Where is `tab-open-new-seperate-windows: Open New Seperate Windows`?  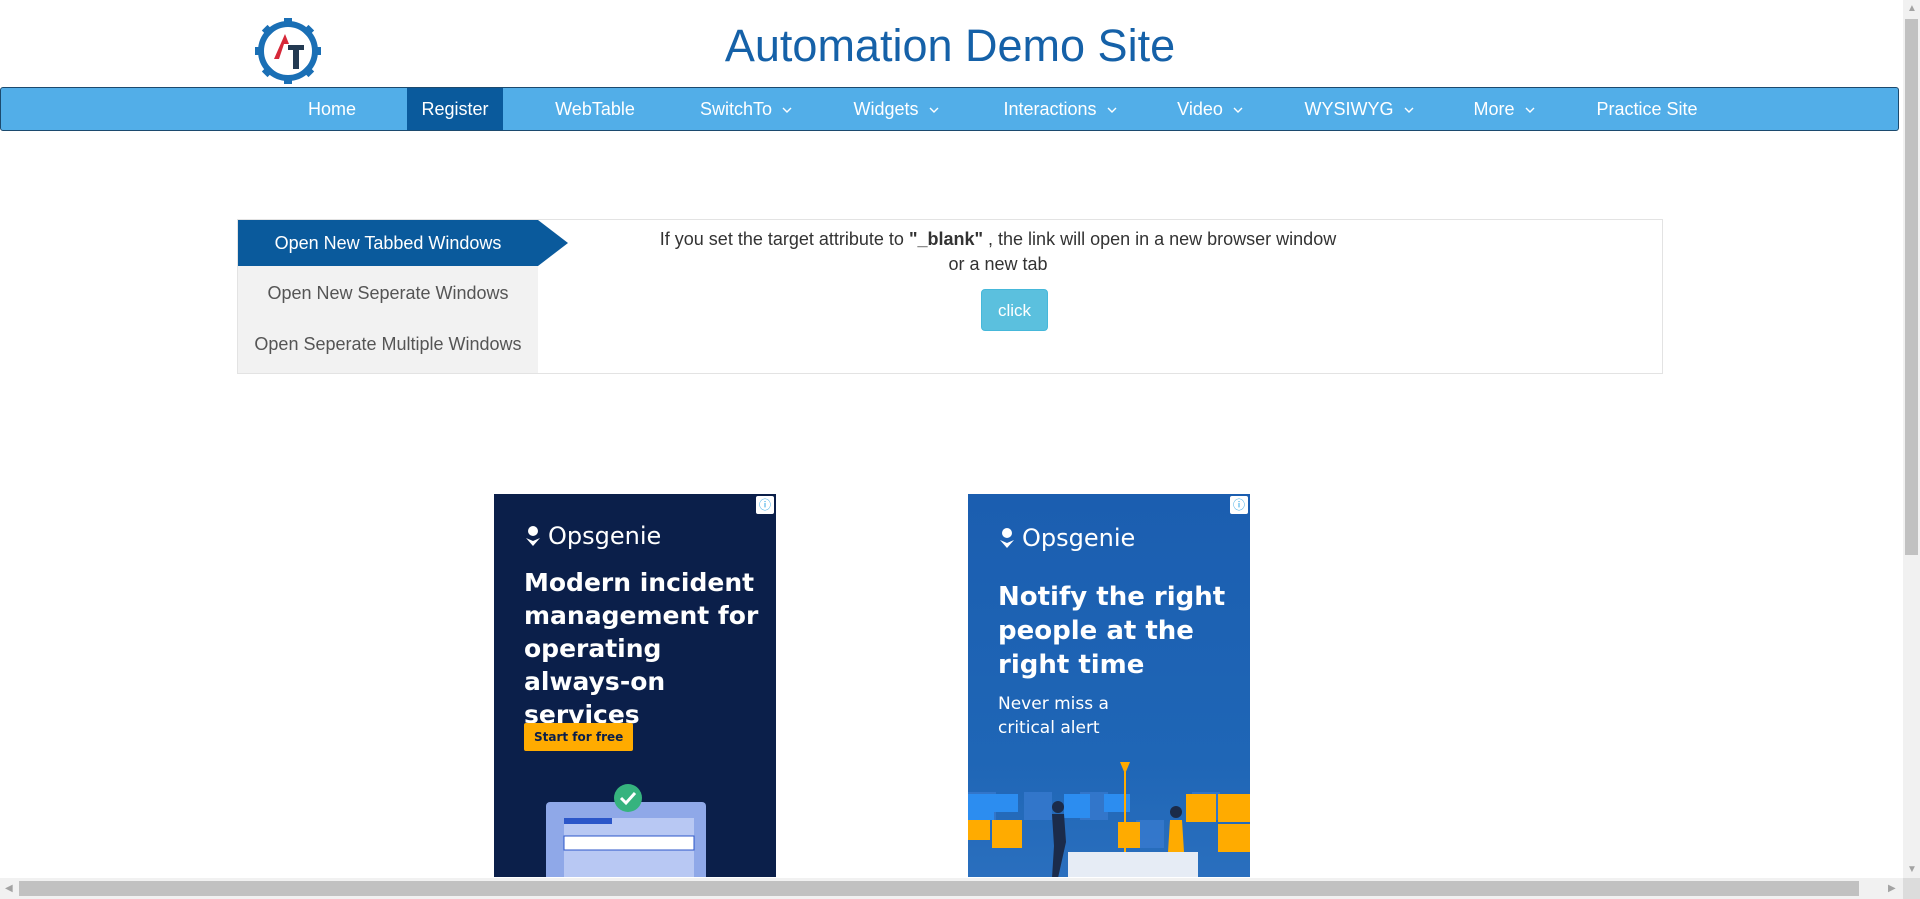
tab-open-new-seperate-windows: Open New Seperate Windows is located at coordinates (388, 293).